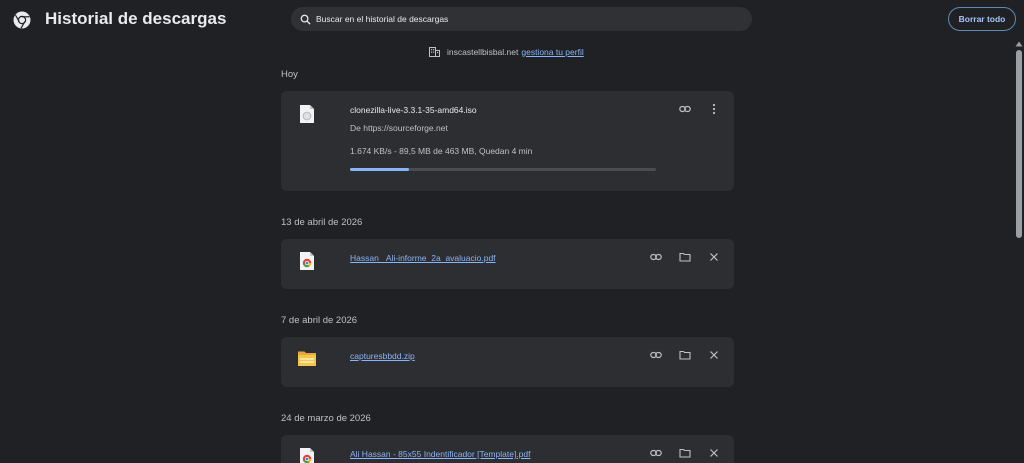 The height and width of the screenshot is (463, 1024). What do you see at coordinates (503, 169) in the screenshot?
I see `progress-bar` at bounding box center [503, 169].